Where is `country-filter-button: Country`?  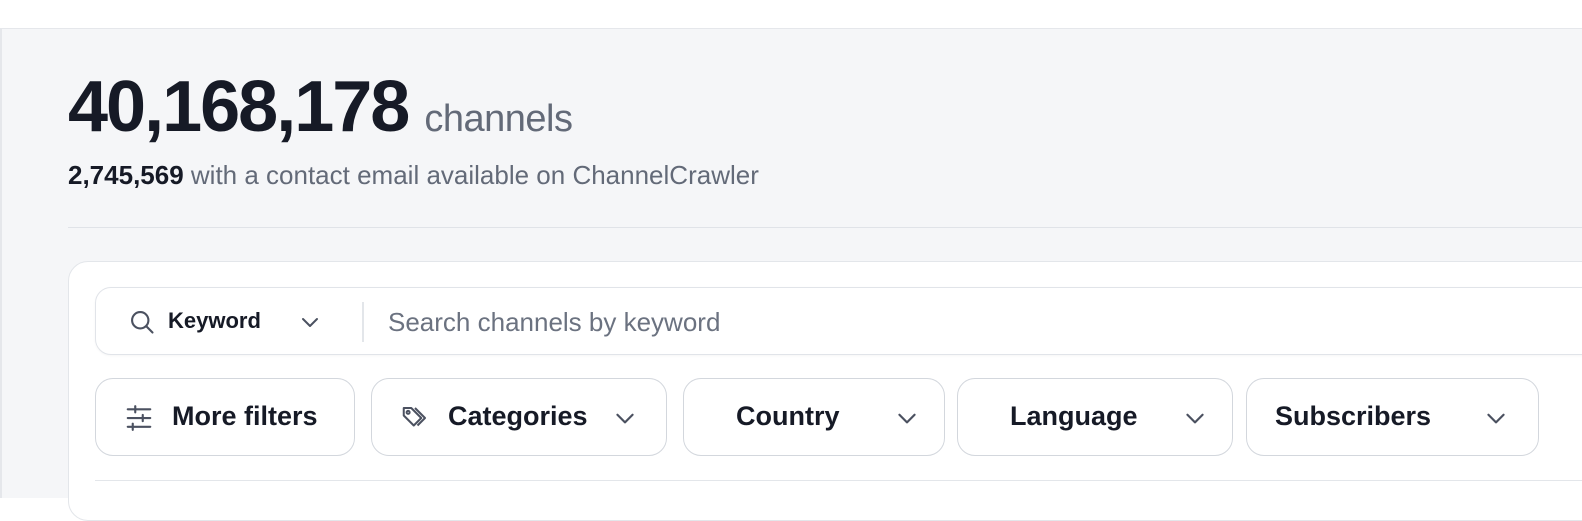
country-filter-button: Country is located at coordinates (814, 417).